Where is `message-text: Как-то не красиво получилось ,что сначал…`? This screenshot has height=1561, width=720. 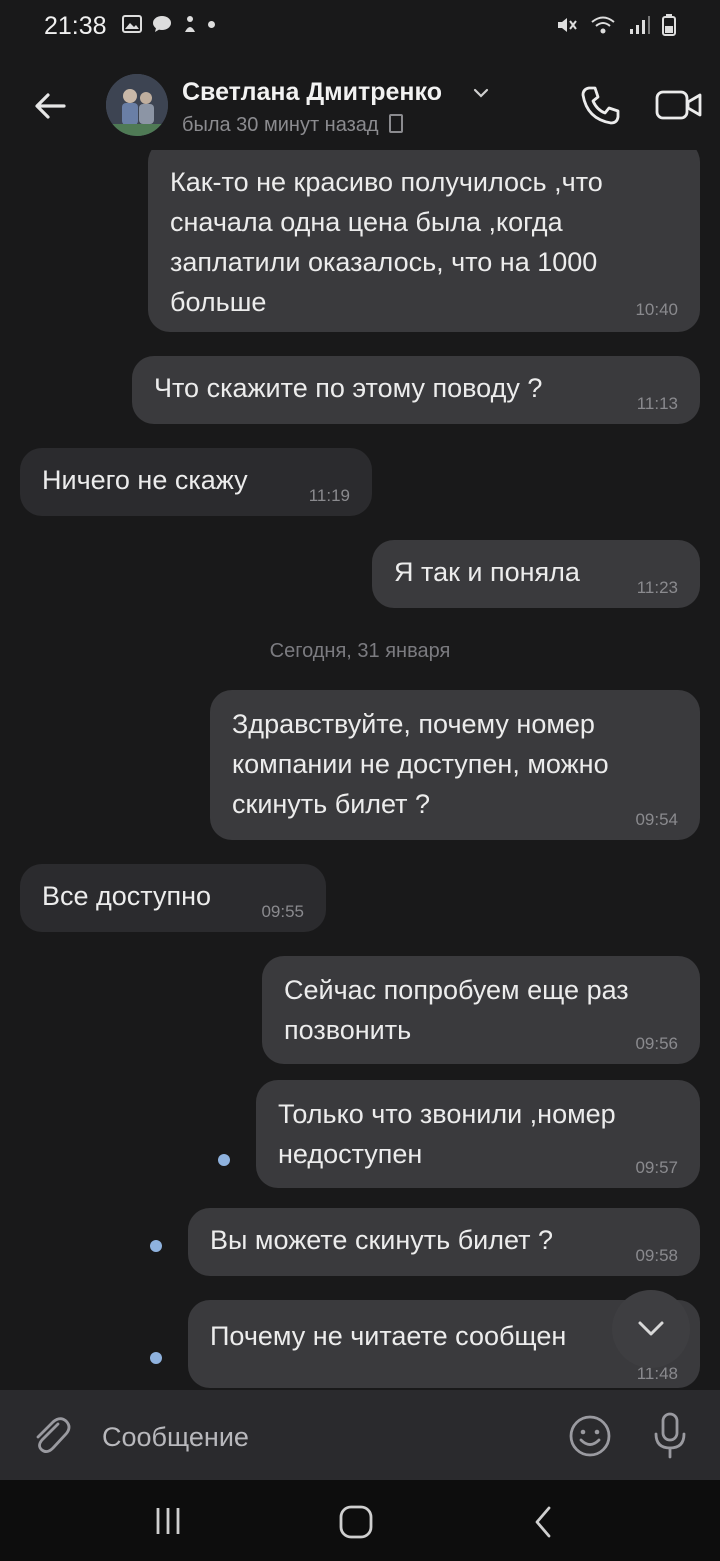 message-text: Как-то не красиво получилось ,что сначал… is located at coordinates (386, 242).